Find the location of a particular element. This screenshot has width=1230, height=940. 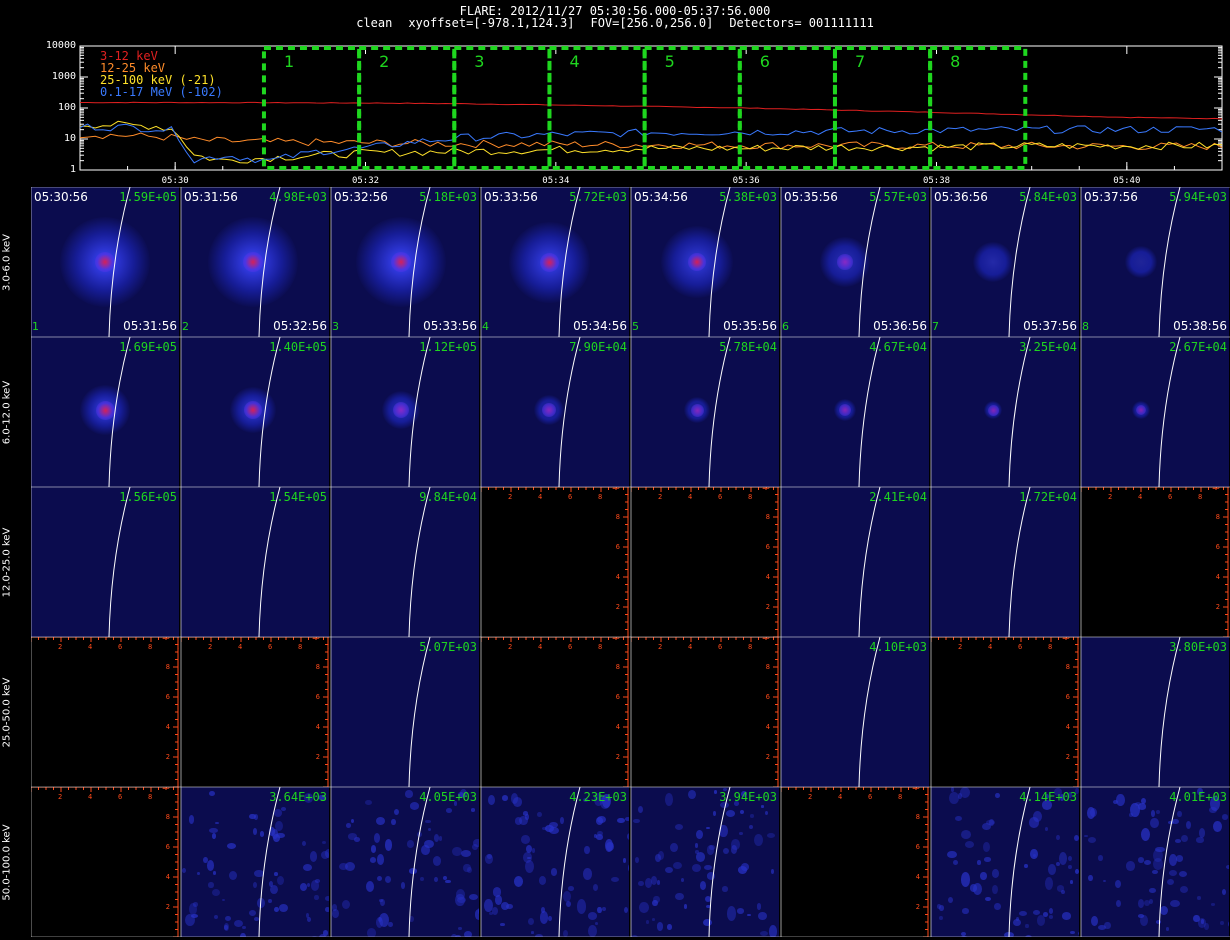

energy-row-label: 6.0-12.0 keV is located at coordinates (7, 412).